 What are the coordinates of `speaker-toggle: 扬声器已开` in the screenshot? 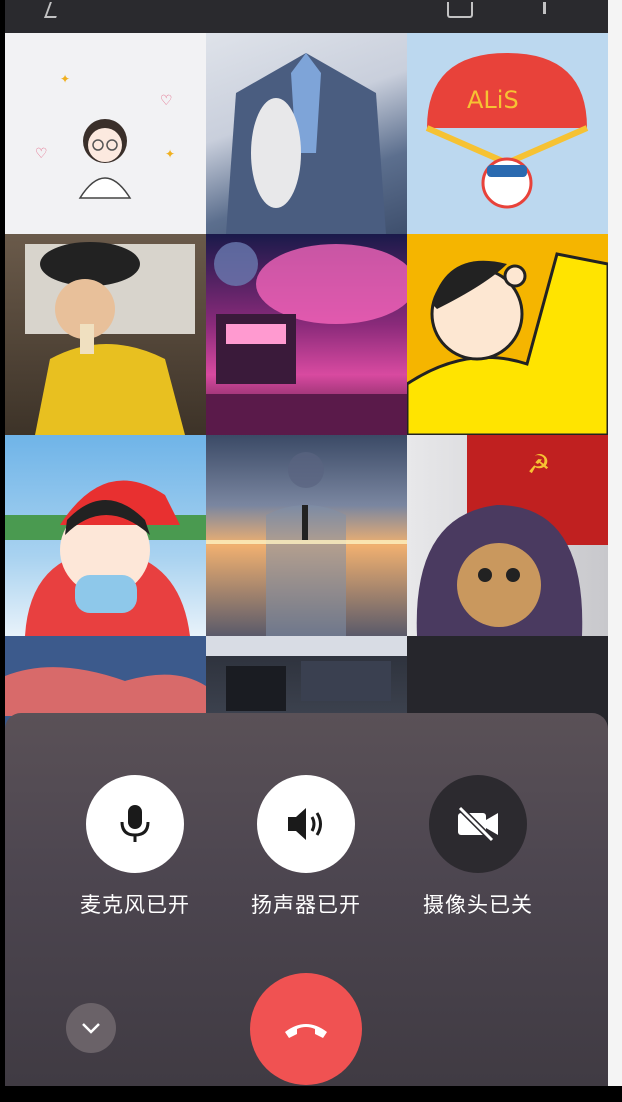 It's located at (306, 847).